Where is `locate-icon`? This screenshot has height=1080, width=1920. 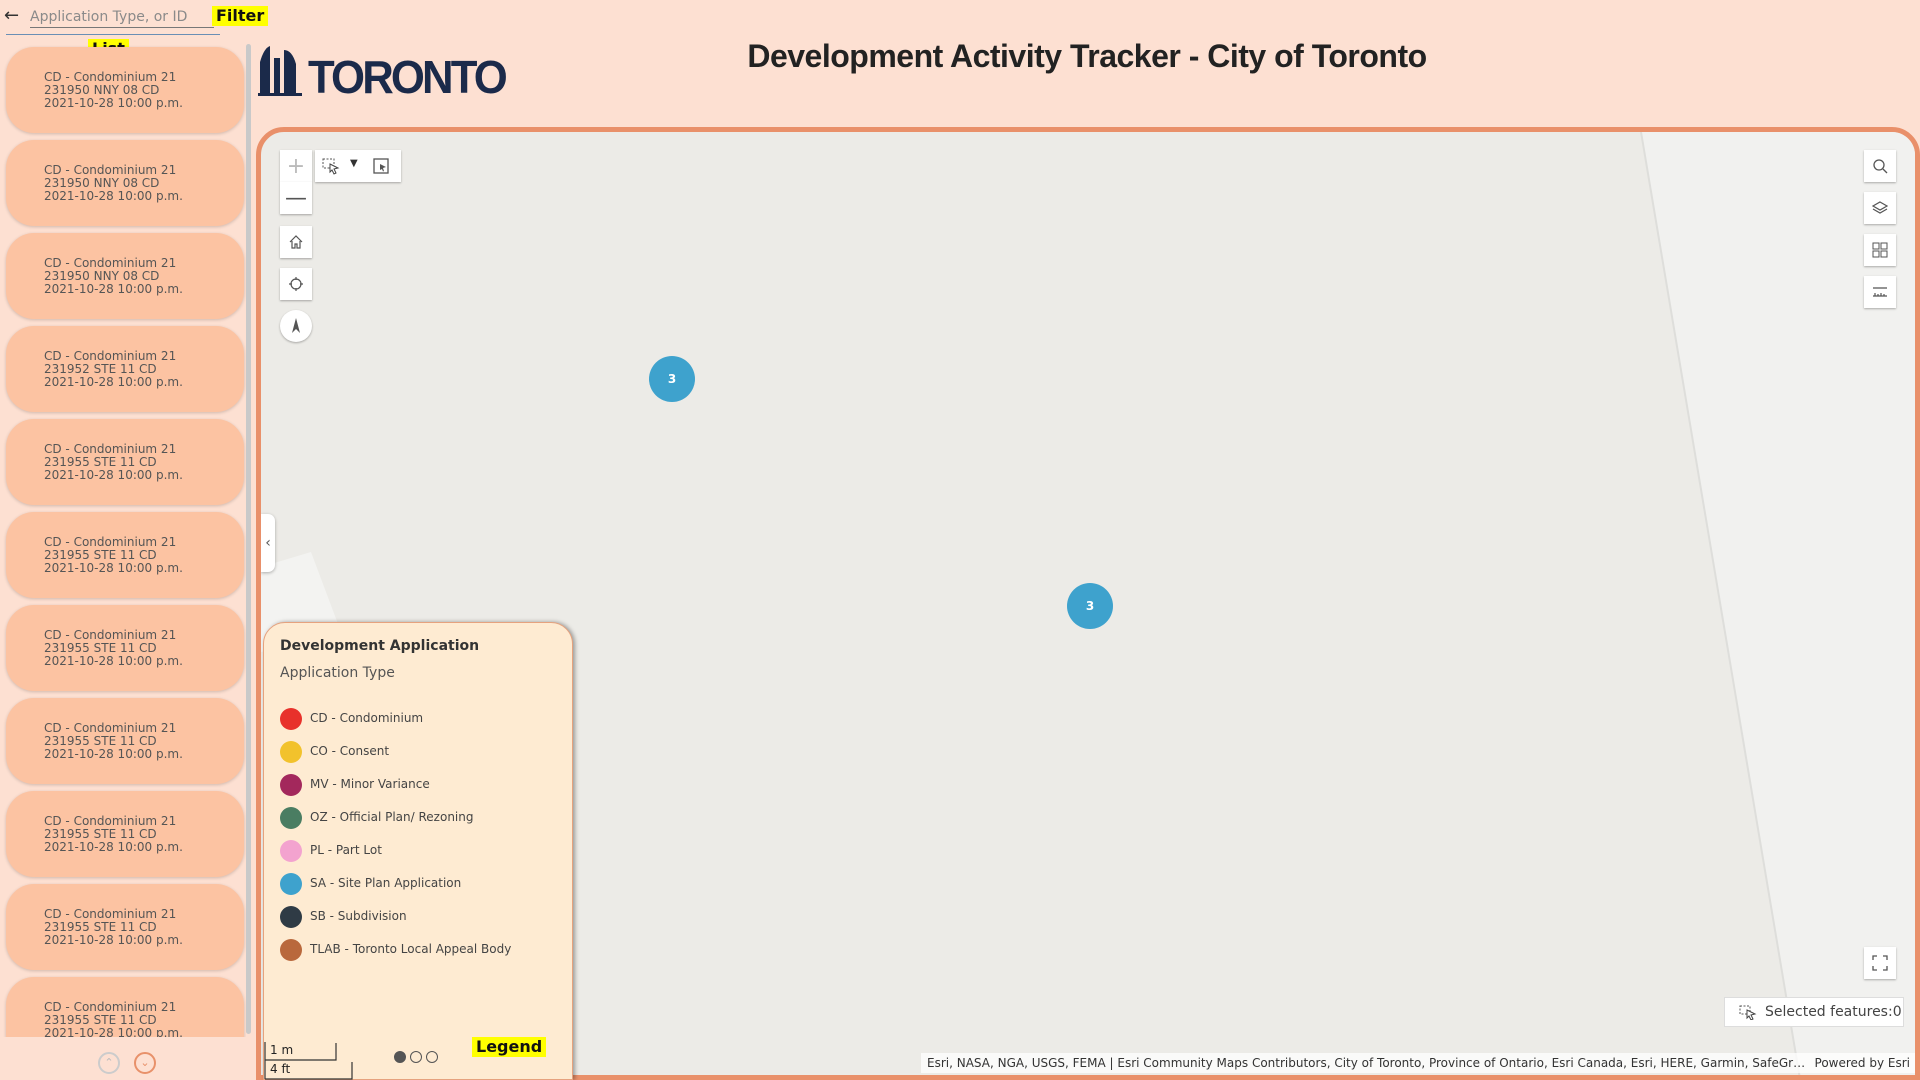 locate-icon is located at coordinates (296, 284).